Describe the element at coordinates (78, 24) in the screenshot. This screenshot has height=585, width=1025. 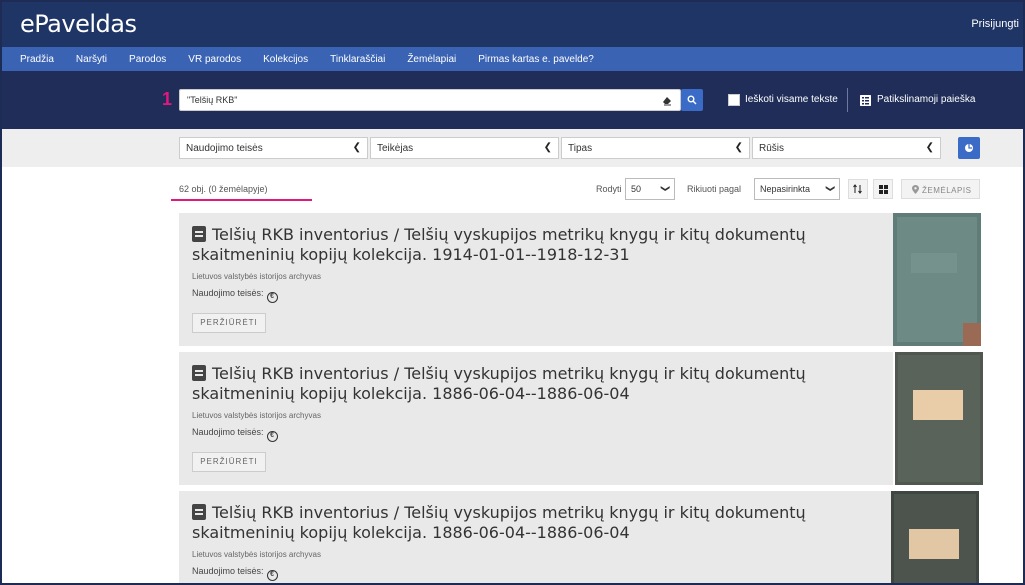
I see `site-logo: ePaveldas` at that location.